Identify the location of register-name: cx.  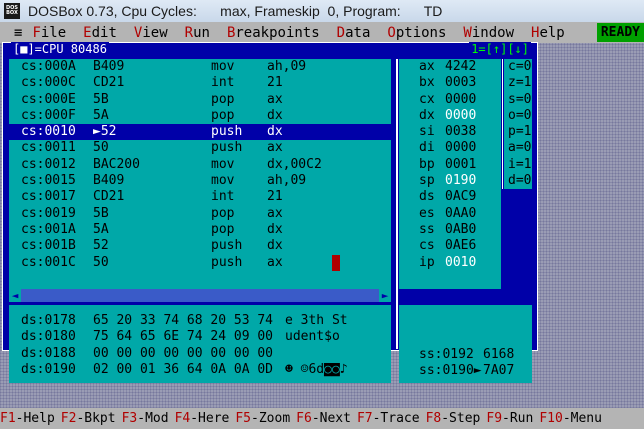
(427, 99).